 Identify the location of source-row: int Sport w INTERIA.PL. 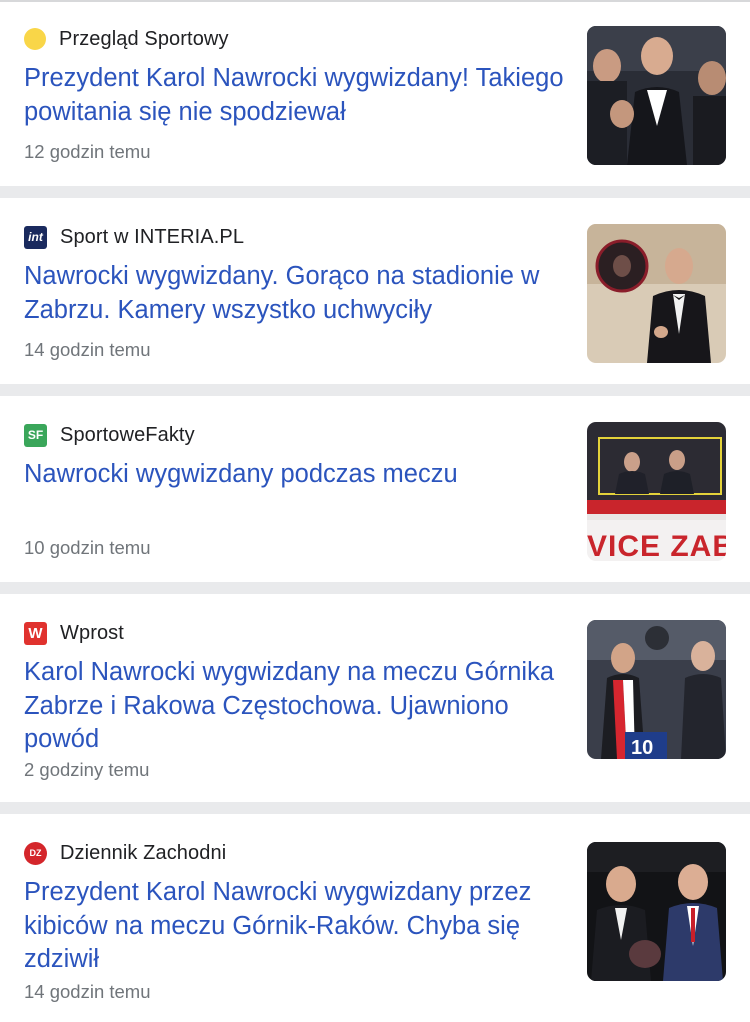
(134, 237).